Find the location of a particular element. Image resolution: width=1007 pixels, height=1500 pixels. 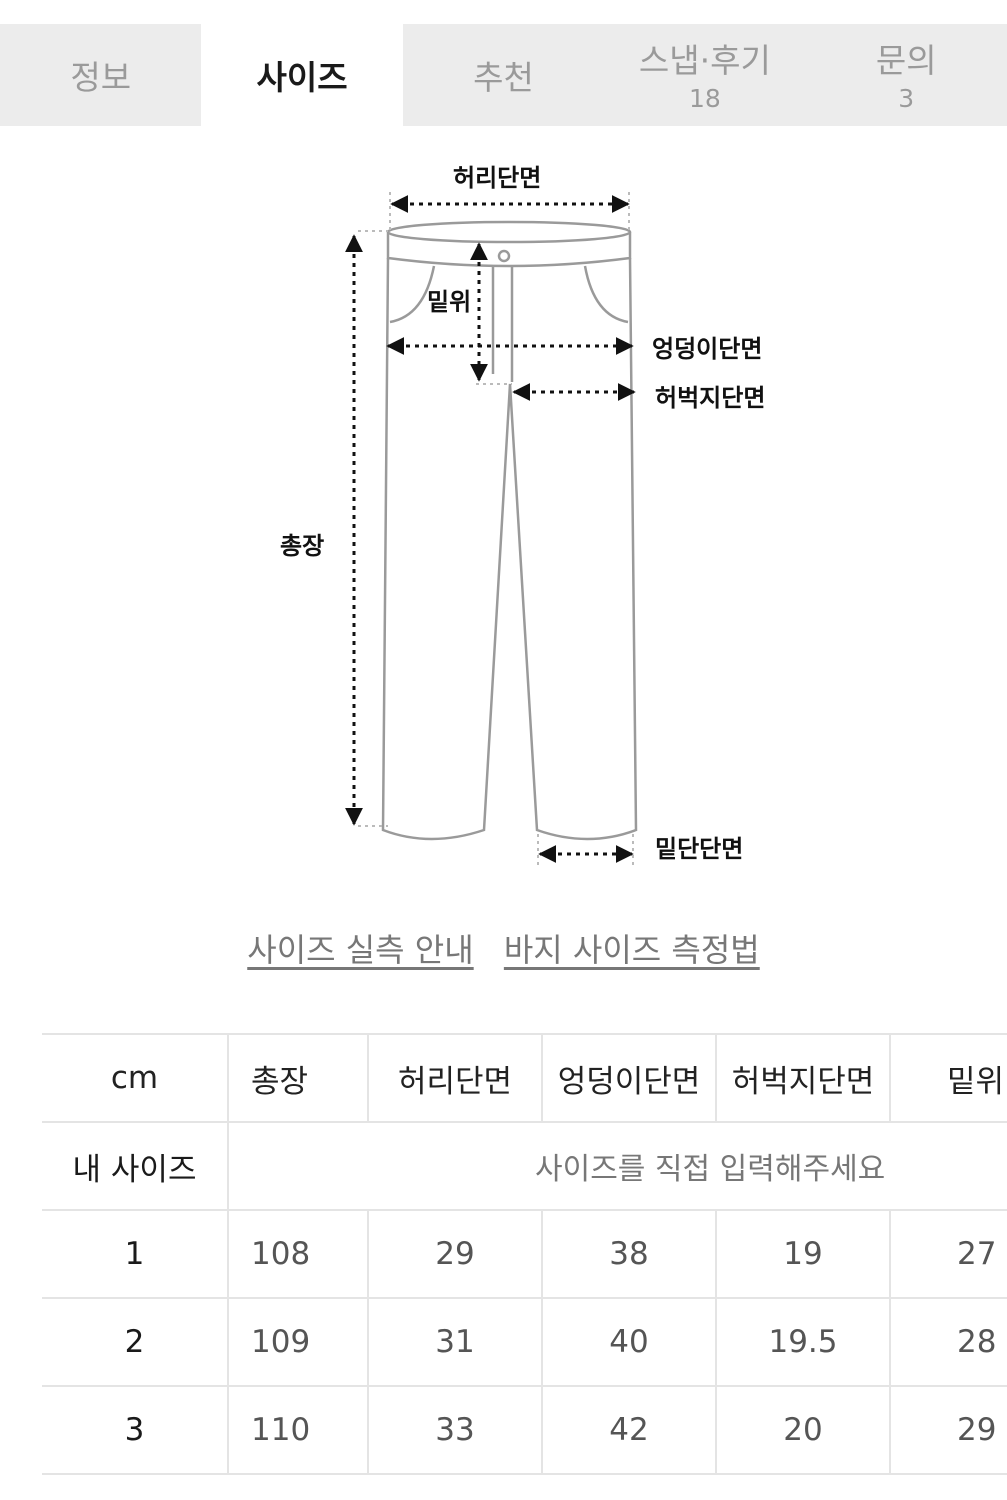

size-guide-link: 사이즈 실측 안내 is located at coordinates (360, 950).